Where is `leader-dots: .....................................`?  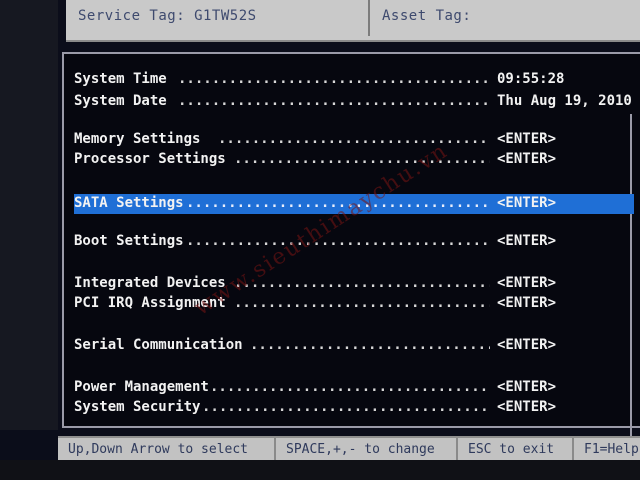
leader-dots: ..................................... is located at coordinates (350, 387).